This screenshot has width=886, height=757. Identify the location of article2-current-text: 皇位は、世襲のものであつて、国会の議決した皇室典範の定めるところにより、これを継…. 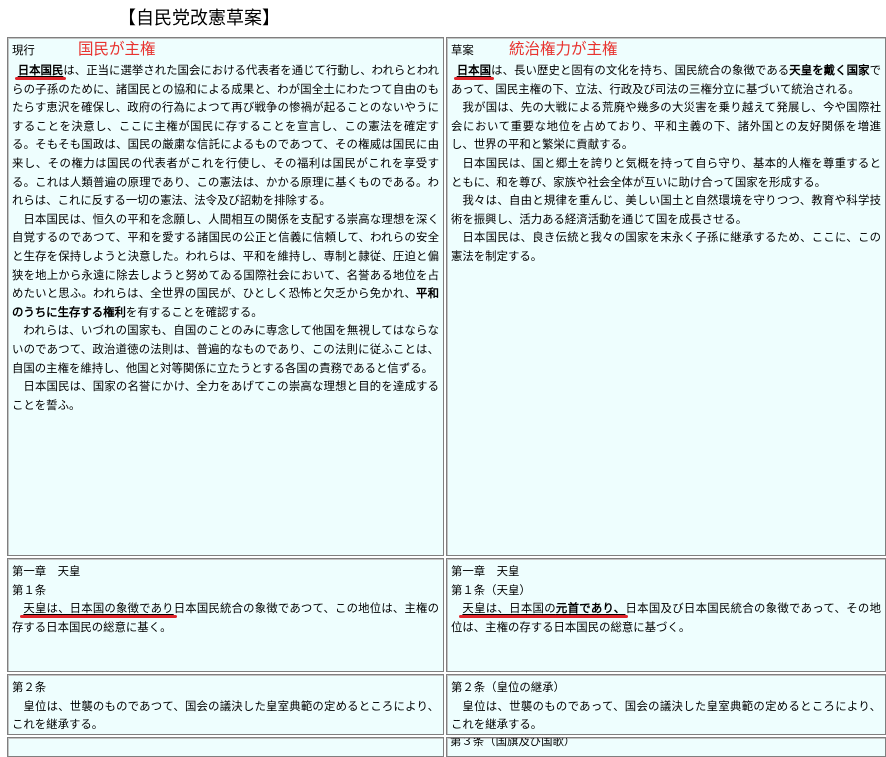
(225, 715).